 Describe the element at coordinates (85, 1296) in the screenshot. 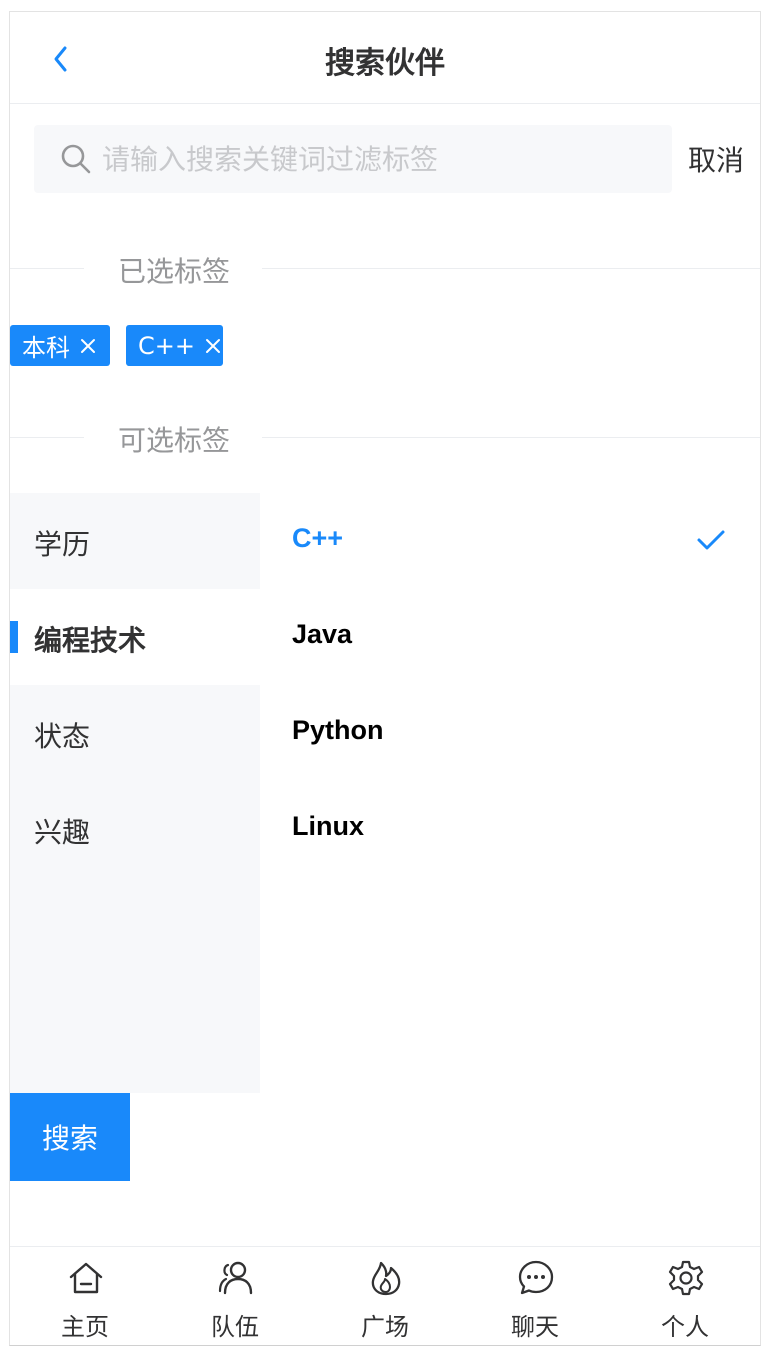

I see `tab-home: 主页` at that location.